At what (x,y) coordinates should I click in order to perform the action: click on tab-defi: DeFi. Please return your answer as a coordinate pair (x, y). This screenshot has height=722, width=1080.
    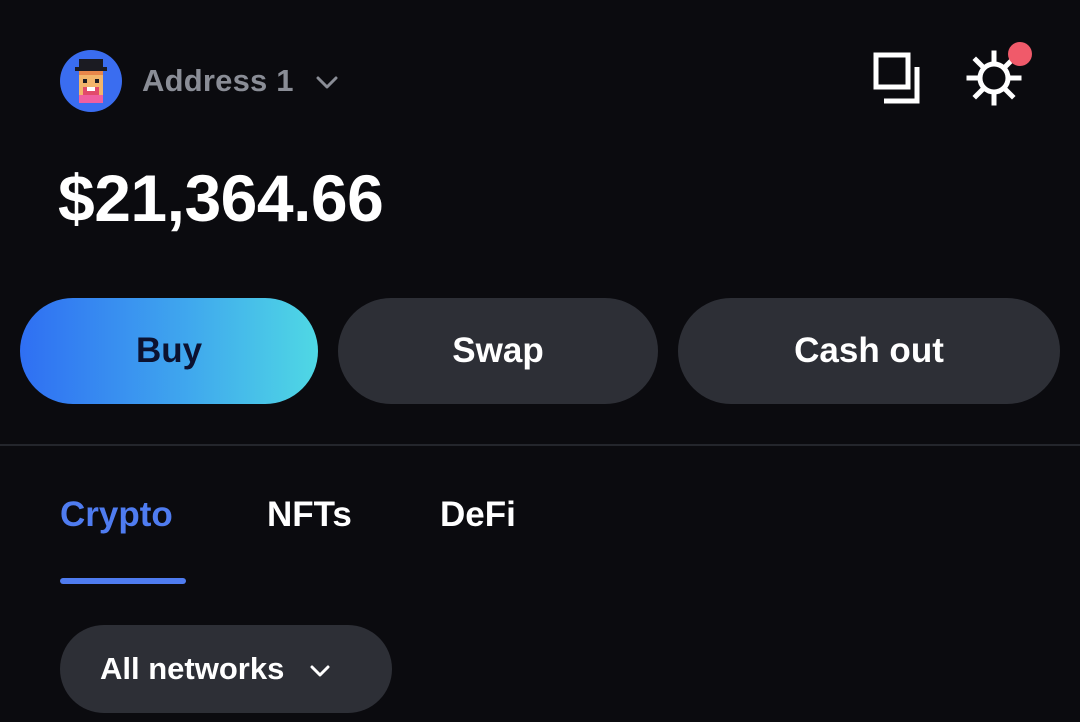
    Looking at the image, I should click on (478, 515).